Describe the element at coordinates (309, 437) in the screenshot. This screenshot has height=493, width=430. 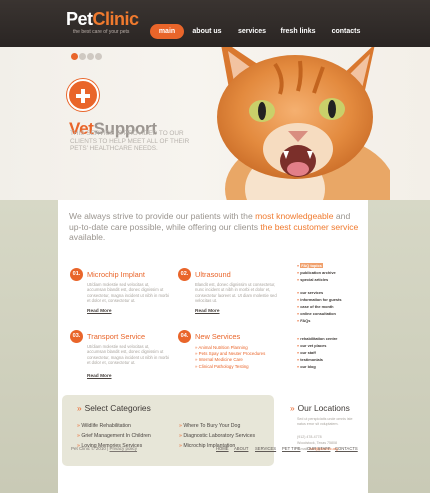
I see `locations-phone: (912) 478-4778` at that location.